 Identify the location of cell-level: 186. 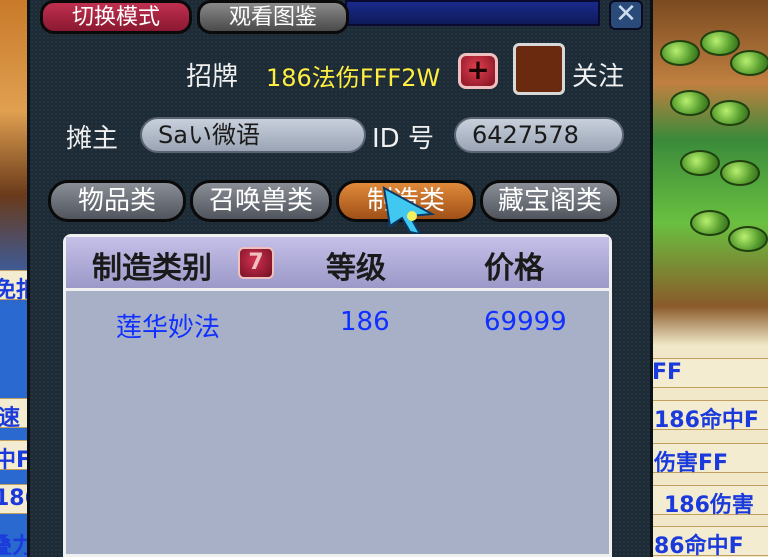
(365, 322).